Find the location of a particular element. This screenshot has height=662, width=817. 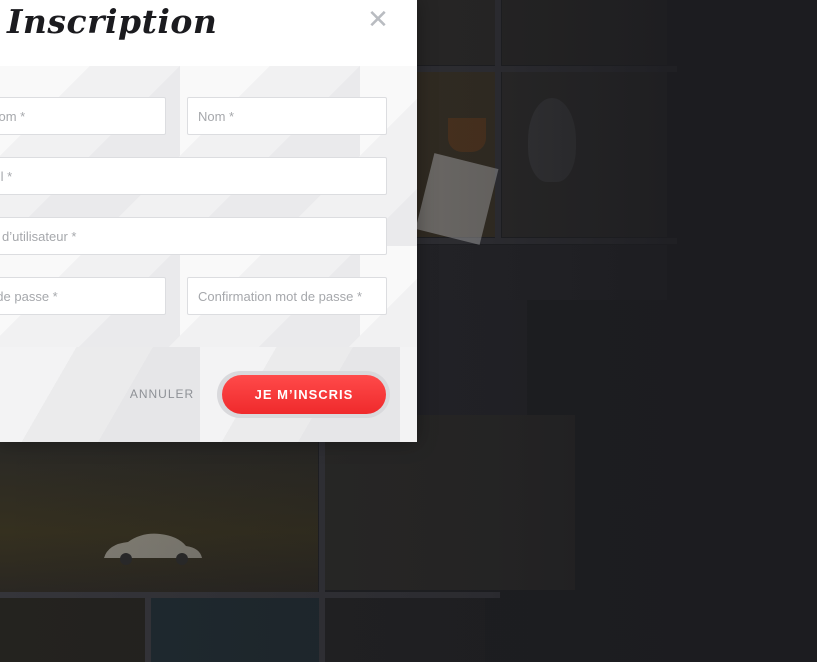

password-input is located at coordinates (83, 296).